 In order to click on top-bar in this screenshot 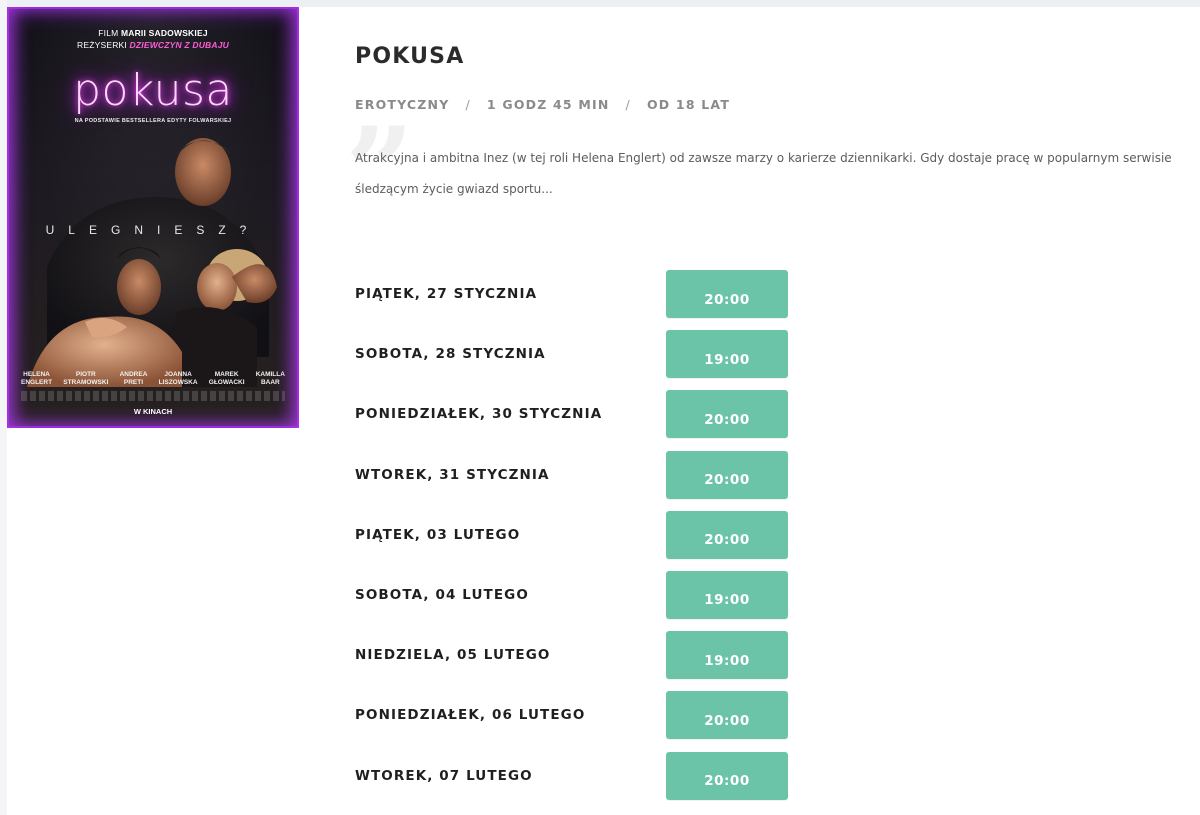, I will do `click(600, 3)`.